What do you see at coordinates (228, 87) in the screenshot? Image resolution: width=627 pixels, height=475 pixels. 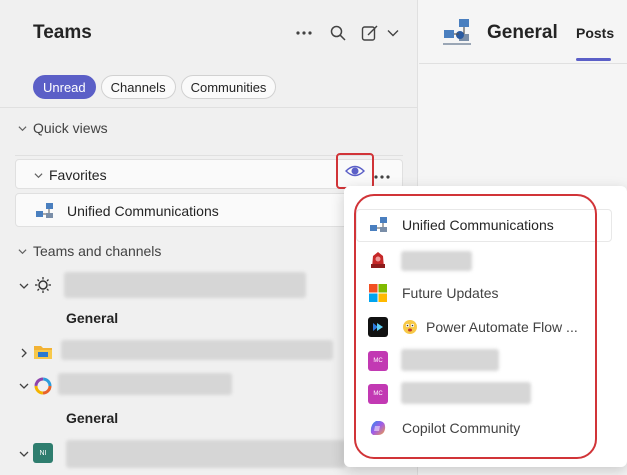 I see `filter-communities: Communities` at bounding box center [228, 87].